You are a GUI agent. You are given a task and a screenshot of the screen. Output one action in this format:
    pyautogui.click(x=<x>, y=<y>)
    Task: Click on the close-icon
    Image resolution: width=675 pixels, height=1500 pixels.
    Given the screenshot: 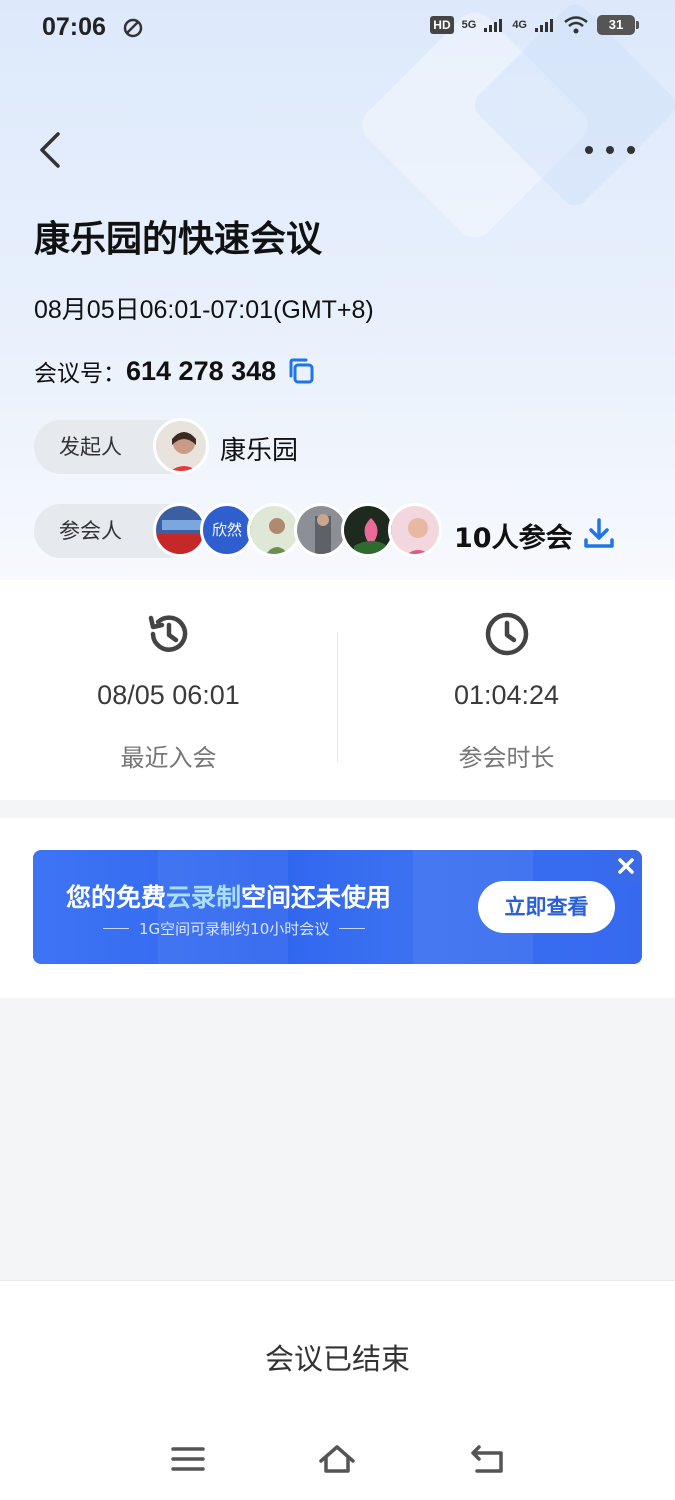 What is the action you would take?
    pyautogui.click(x=626, y=866)
    